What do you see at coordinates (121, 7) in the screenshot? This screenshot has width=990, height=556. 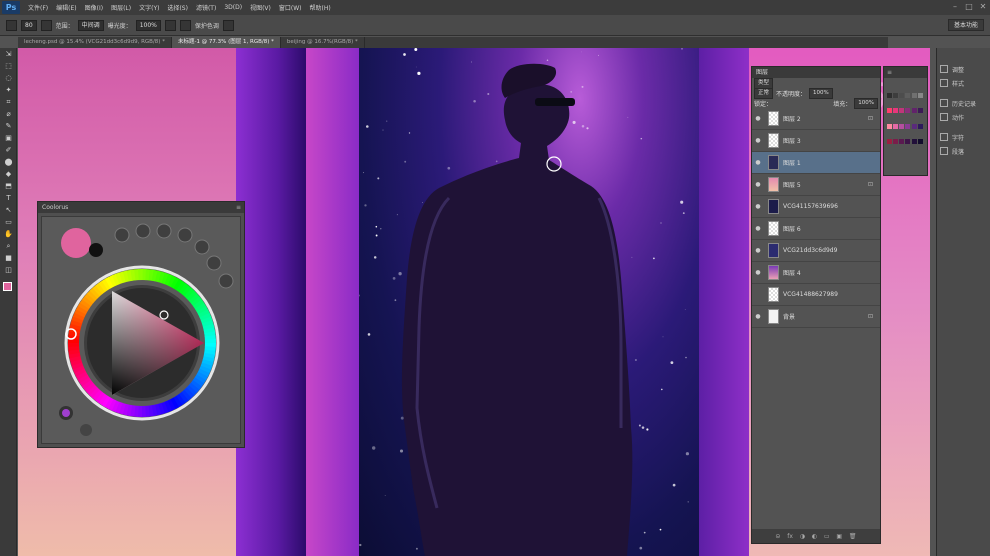 I see `menu-layer: 图层(L)` at bounding box center [121, 7].